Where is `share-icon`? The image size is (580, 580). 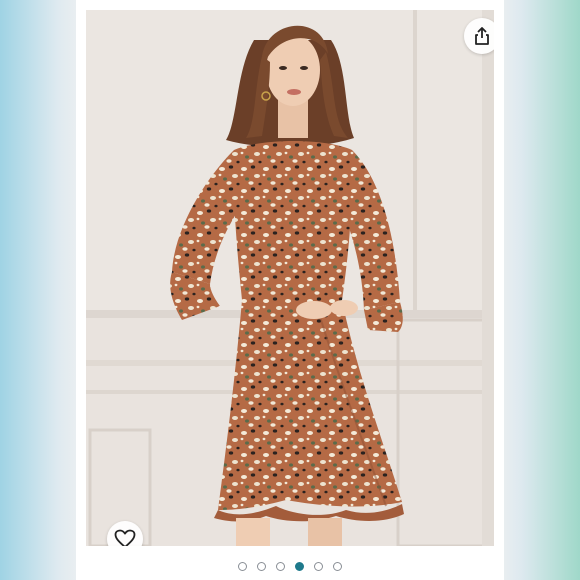
share-icon is located at coordinates (482, 36).